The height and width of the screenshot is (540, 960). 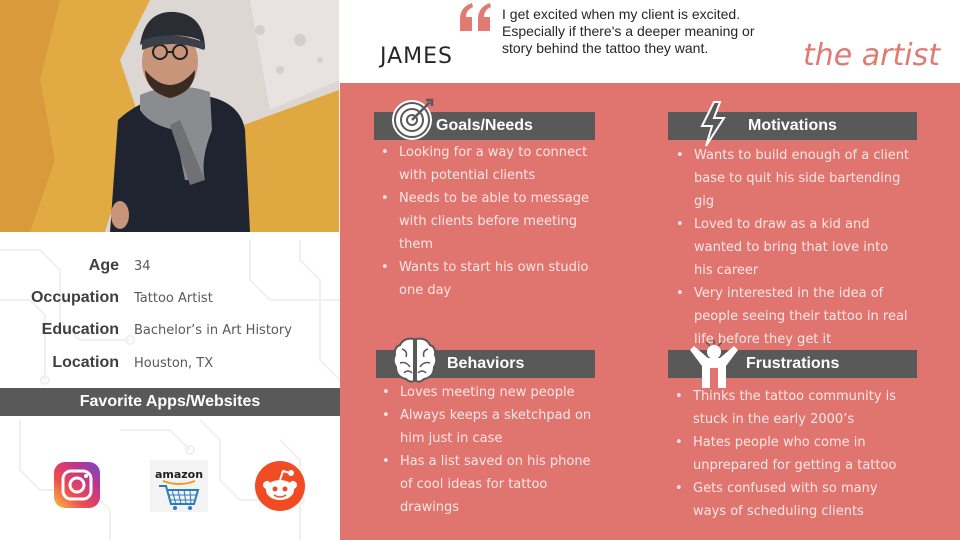 What do you see at coordinates (174, 363) in the screenshot?
I see `detail-value: Houston, TX` at bounding box center [174, 363].